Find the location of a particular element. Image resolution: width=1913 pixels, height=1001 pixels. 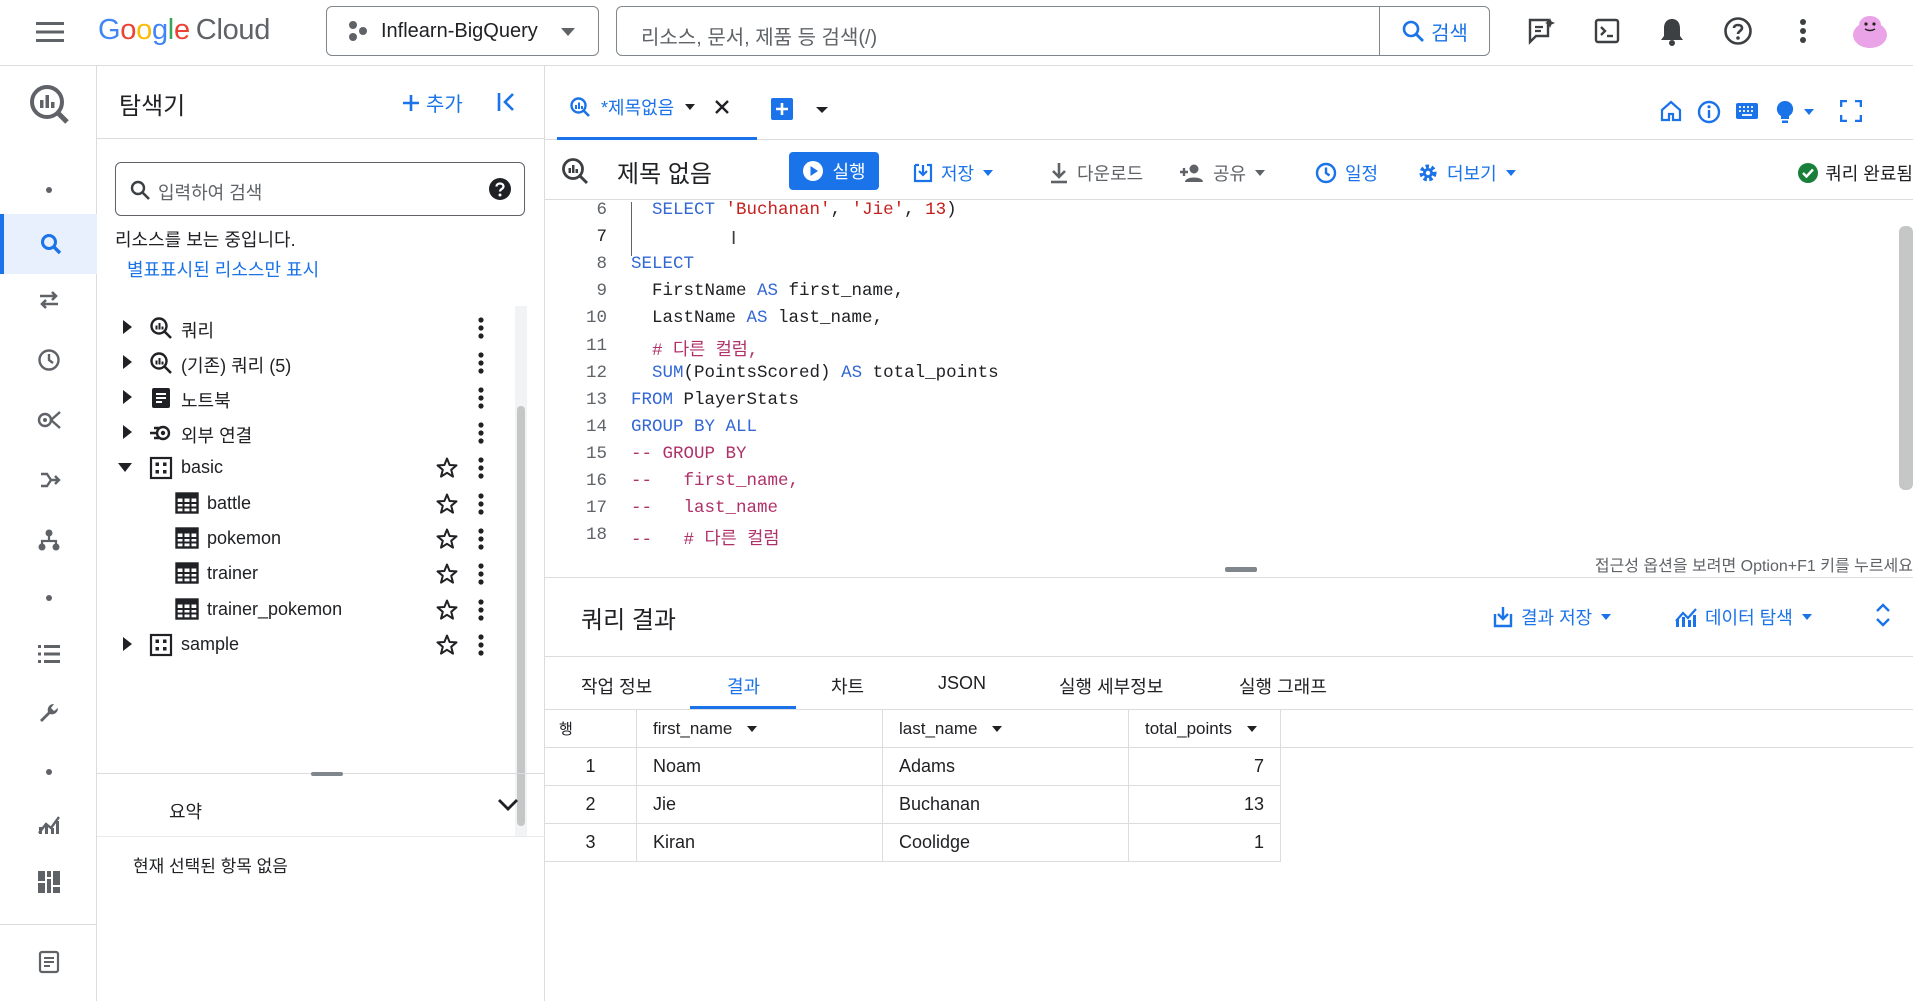

rail-explorer-search is located at coordinates (48, 244).